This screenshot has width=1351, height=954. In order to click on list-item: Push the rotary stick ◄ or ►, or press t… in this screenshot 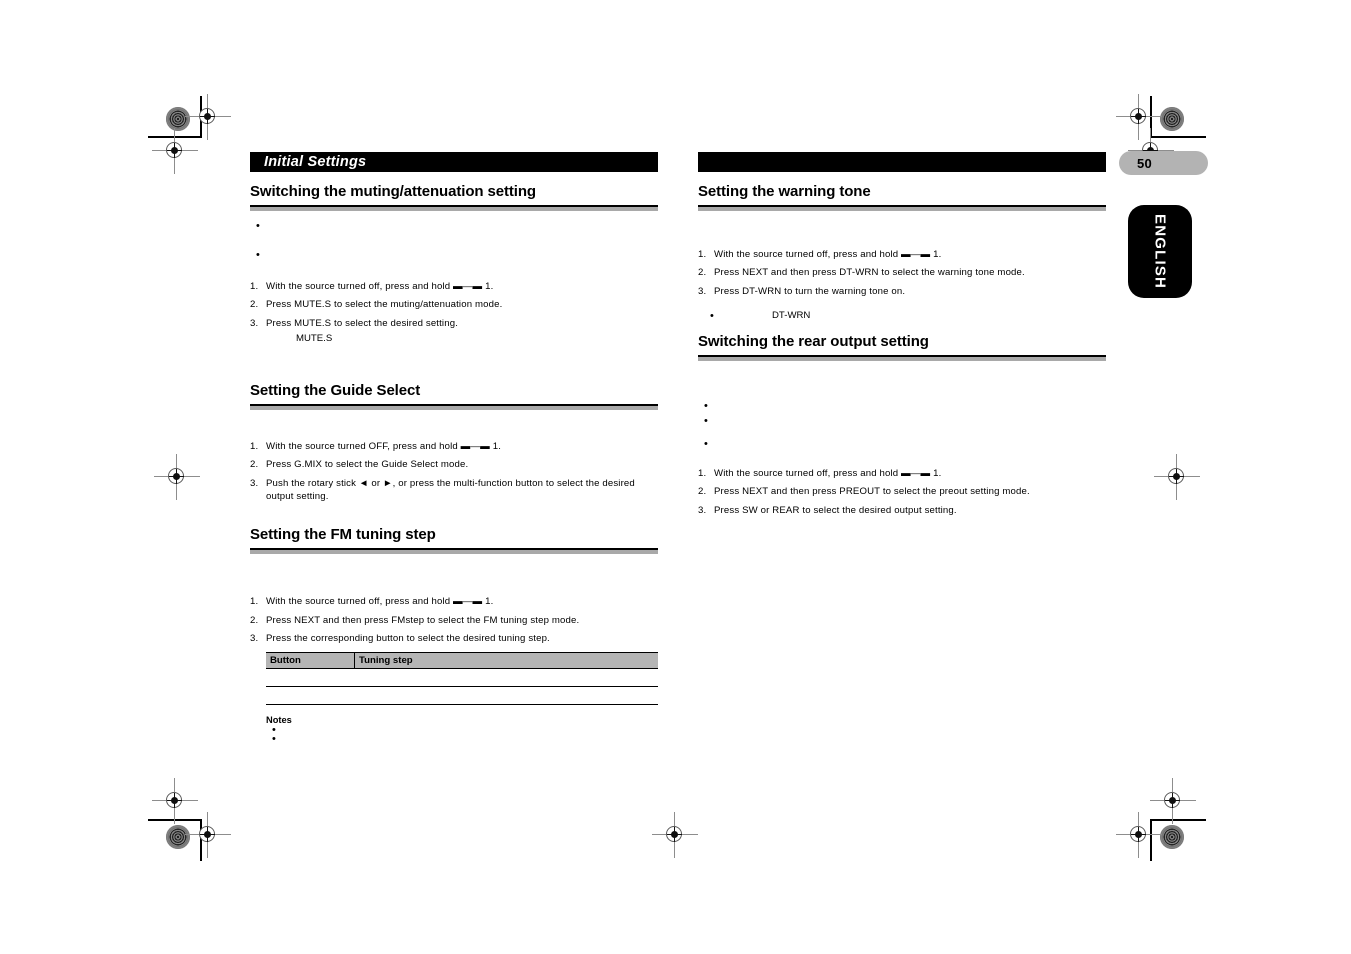, I will do `click(442, 490)`.